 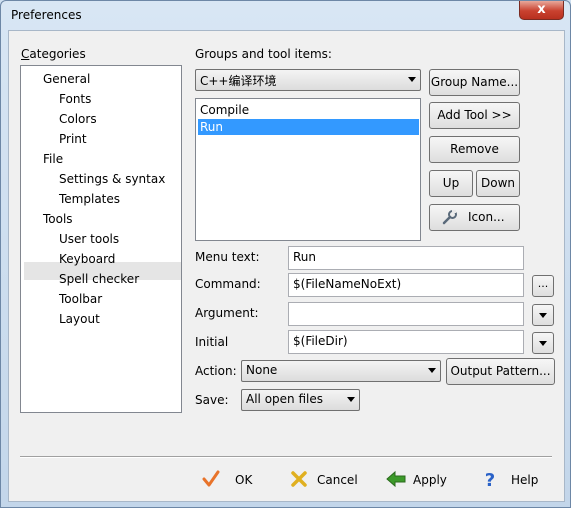 What do you see at coordinates (244, 480) in the screenshot?
I see `ok-label: OK` at bounding box center [244, 480].